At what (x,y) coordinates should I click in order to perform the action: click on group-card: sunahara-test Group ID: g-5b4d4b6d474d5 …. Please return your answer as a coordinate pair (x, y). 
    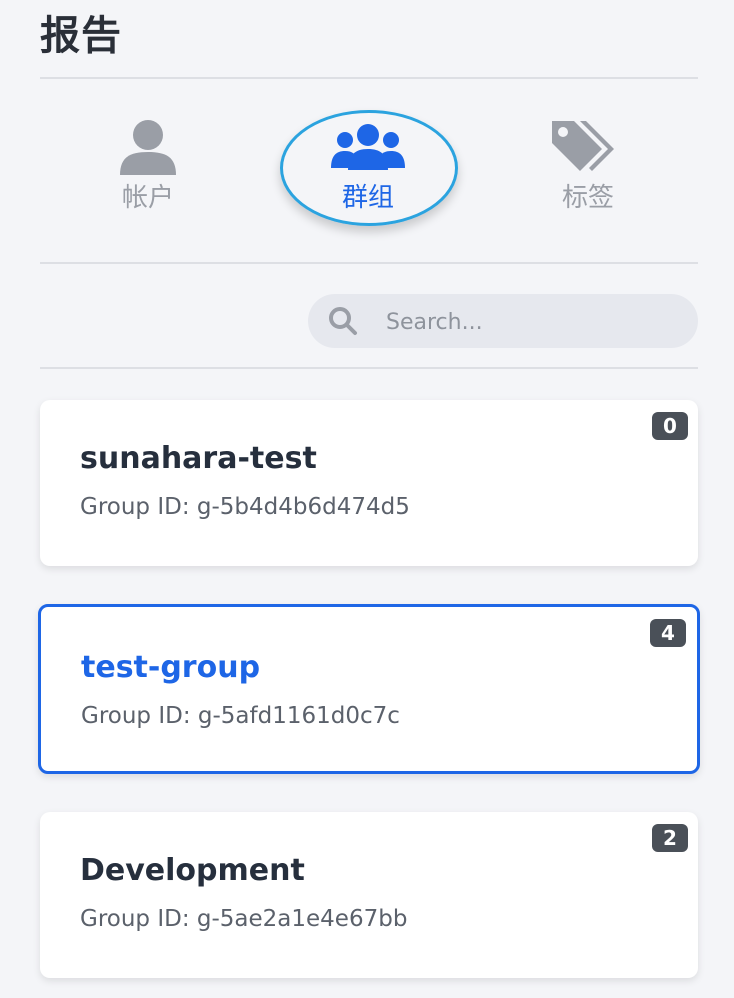
    Looking at the image, I should click on (369, 483).